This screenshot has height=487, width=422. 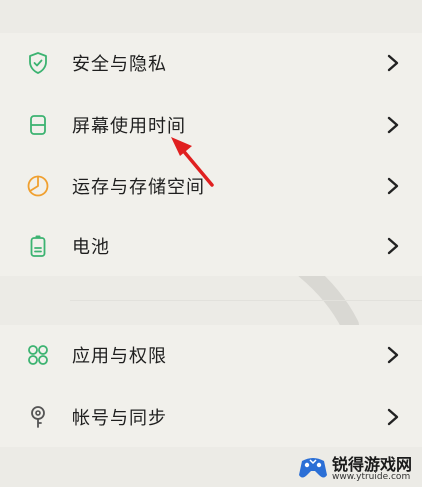 I want to click on battery-icon, so click(x=38, y=246).